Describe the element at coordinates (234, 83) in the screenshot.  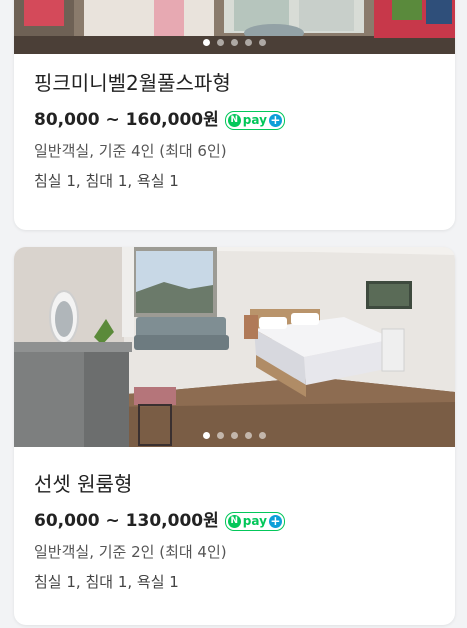
I see `listing-title: 핑크미니벨2월풀스파형` at that location.